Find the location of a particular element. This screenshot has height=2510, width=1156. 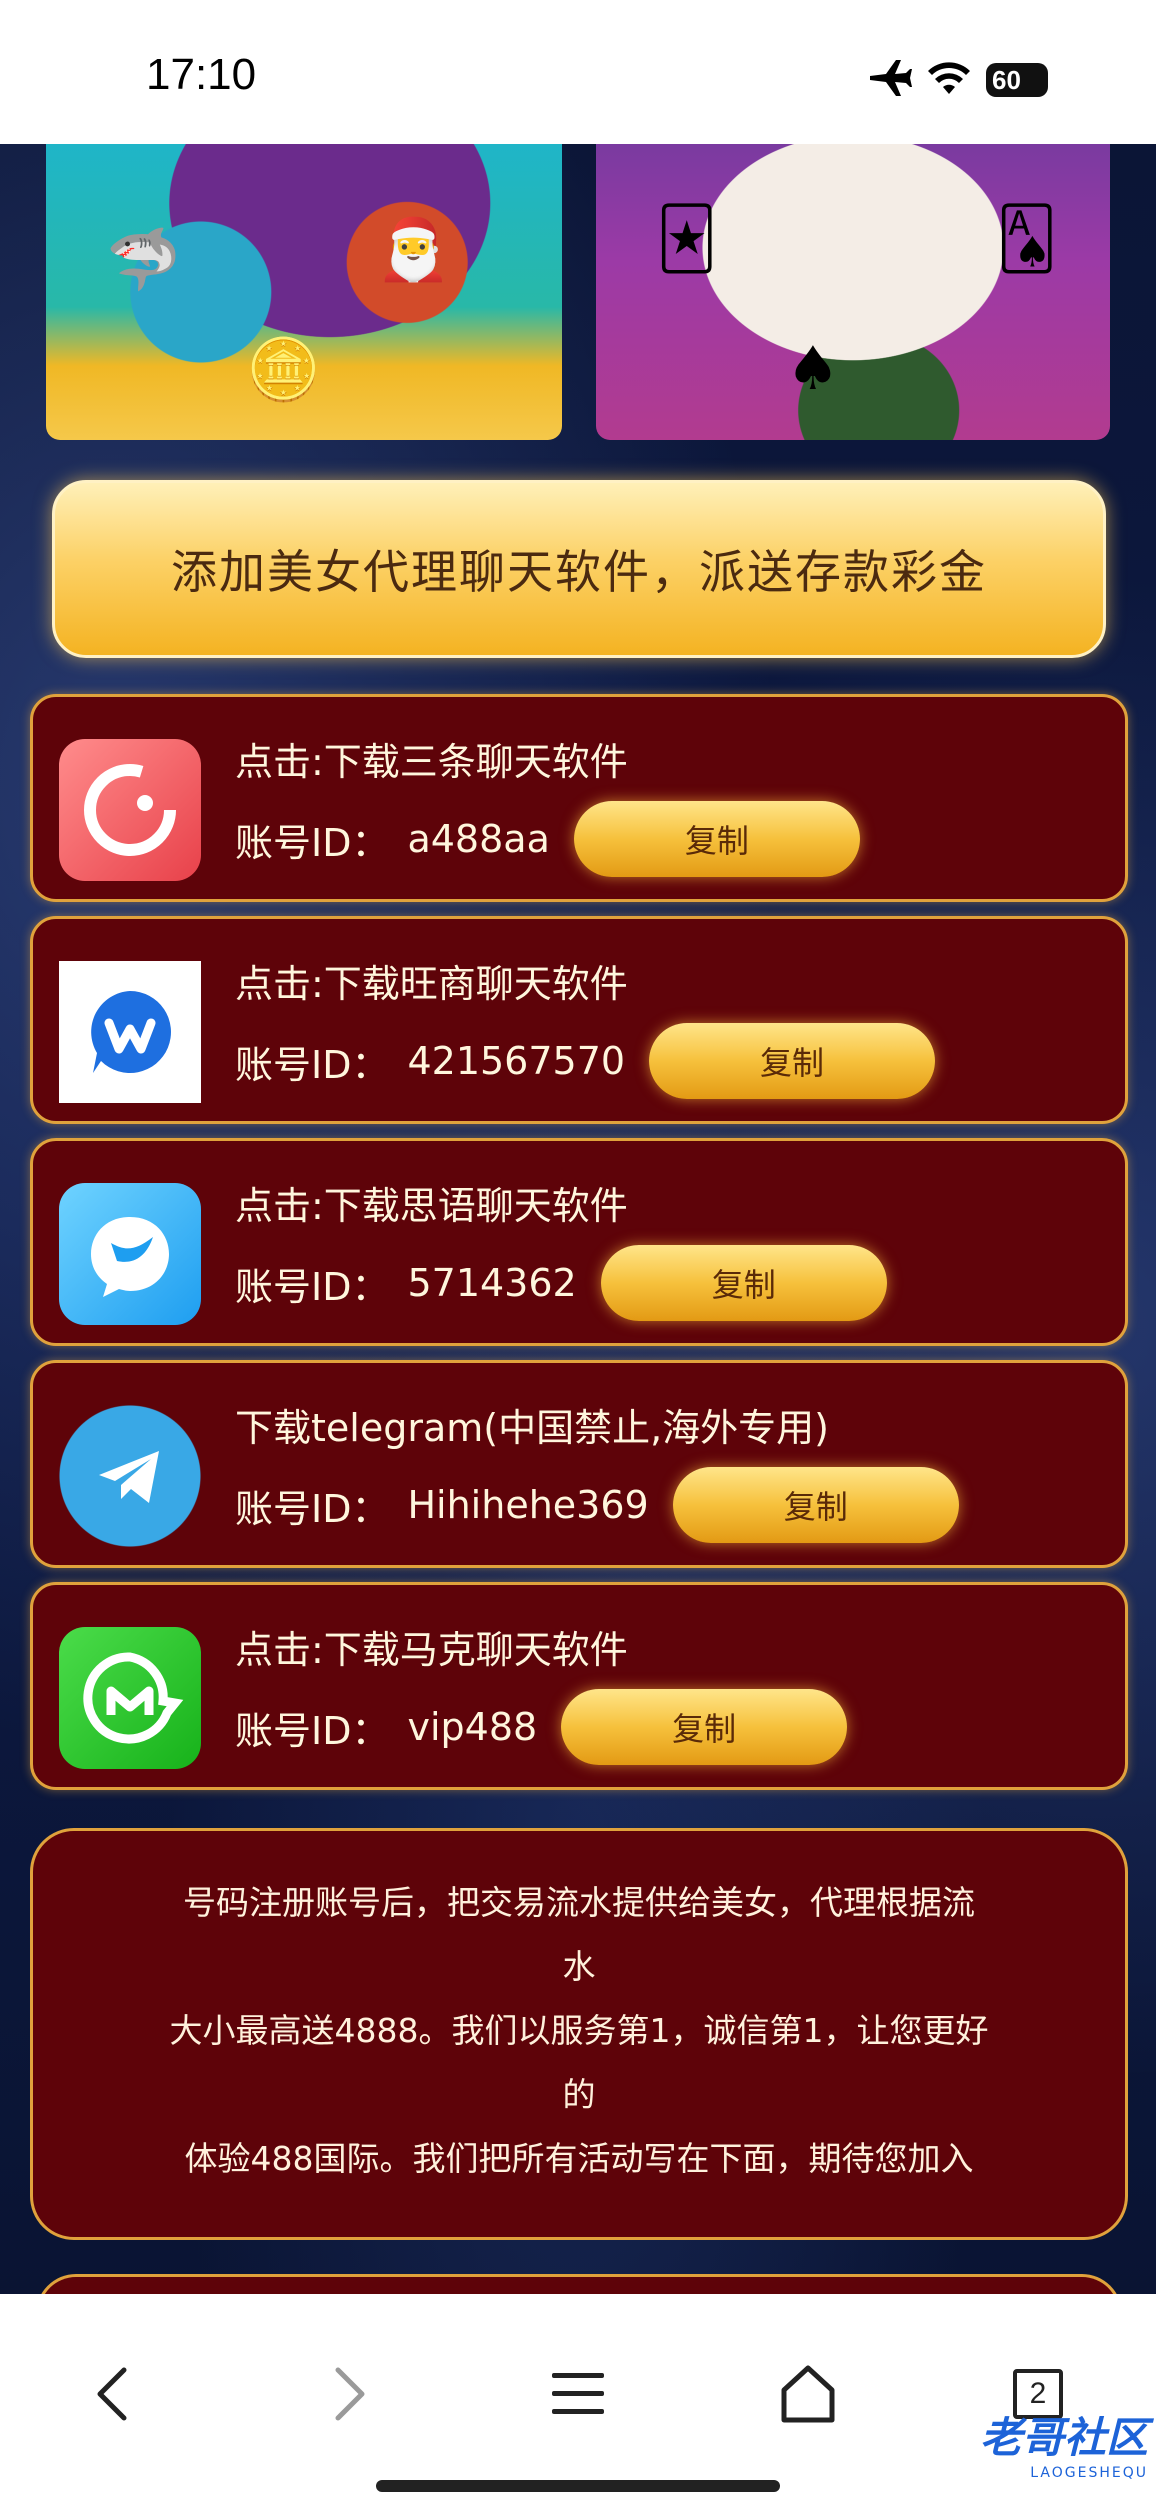

status-time: 17:10 is located at coordinates (201, 74).